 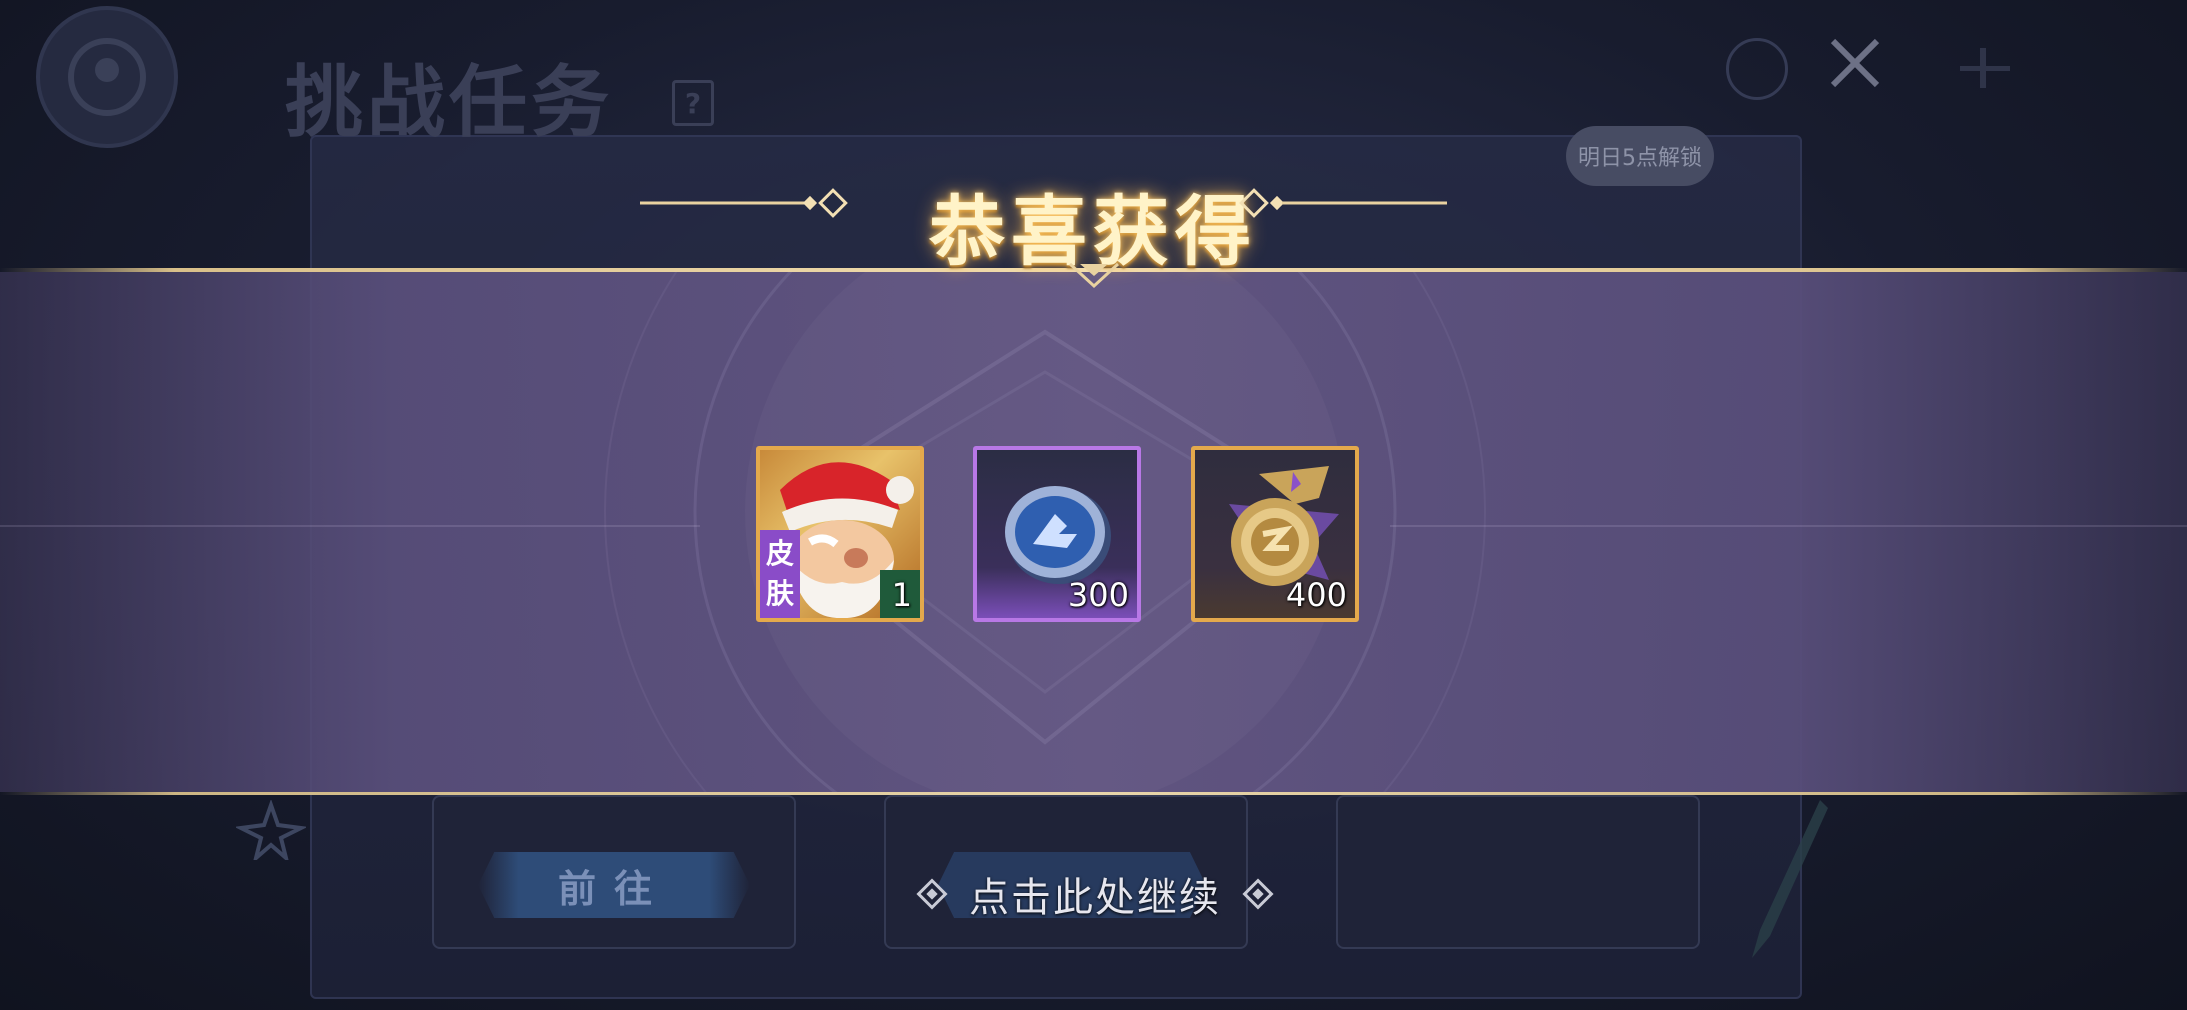 What do you see at coordinates (1093, 793) in the screenshot?
I see `banner-bottom-border` at bounding box center [1093, 793].